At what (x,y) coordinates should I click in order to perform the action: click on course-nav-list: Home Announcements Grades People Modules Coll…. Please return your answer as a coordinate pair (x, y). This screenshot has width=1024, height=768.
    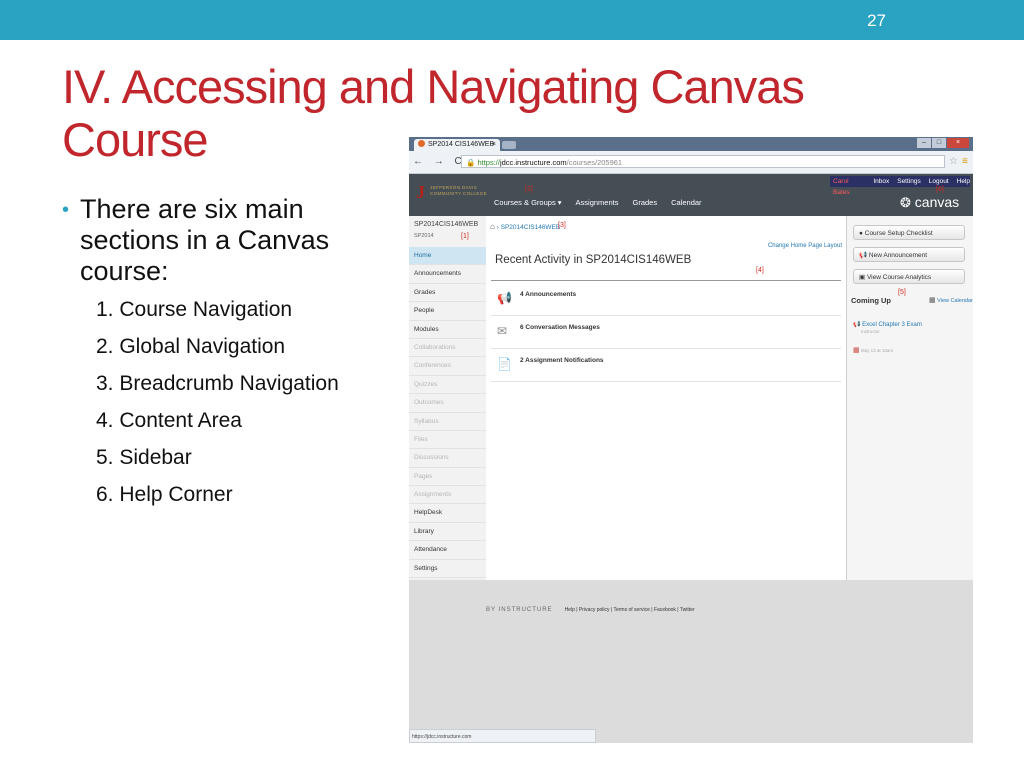
    Looking at the image, I should click on (447, 413).